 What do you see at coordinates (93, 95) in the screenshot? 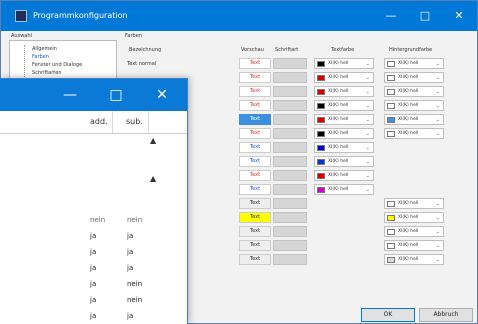
I see `overlay-title-bar: — □ ✕` at bounding box center [93, 95].